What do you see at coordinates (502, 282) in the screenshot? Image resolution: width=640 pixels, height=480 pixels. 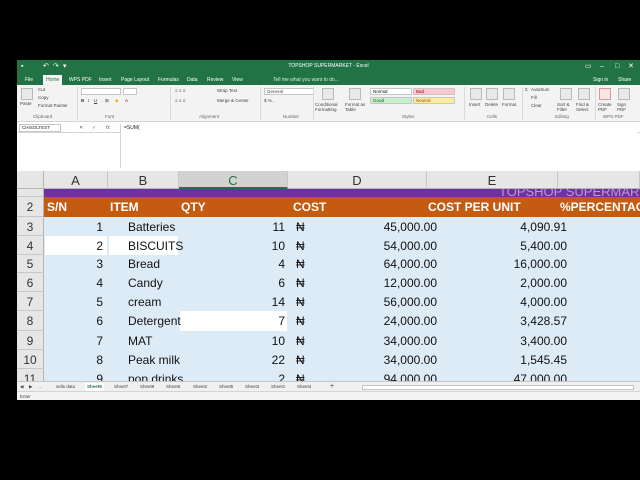 I see `cell-cost-per-unit: 2,000.00` at bounding box center [502, 282].